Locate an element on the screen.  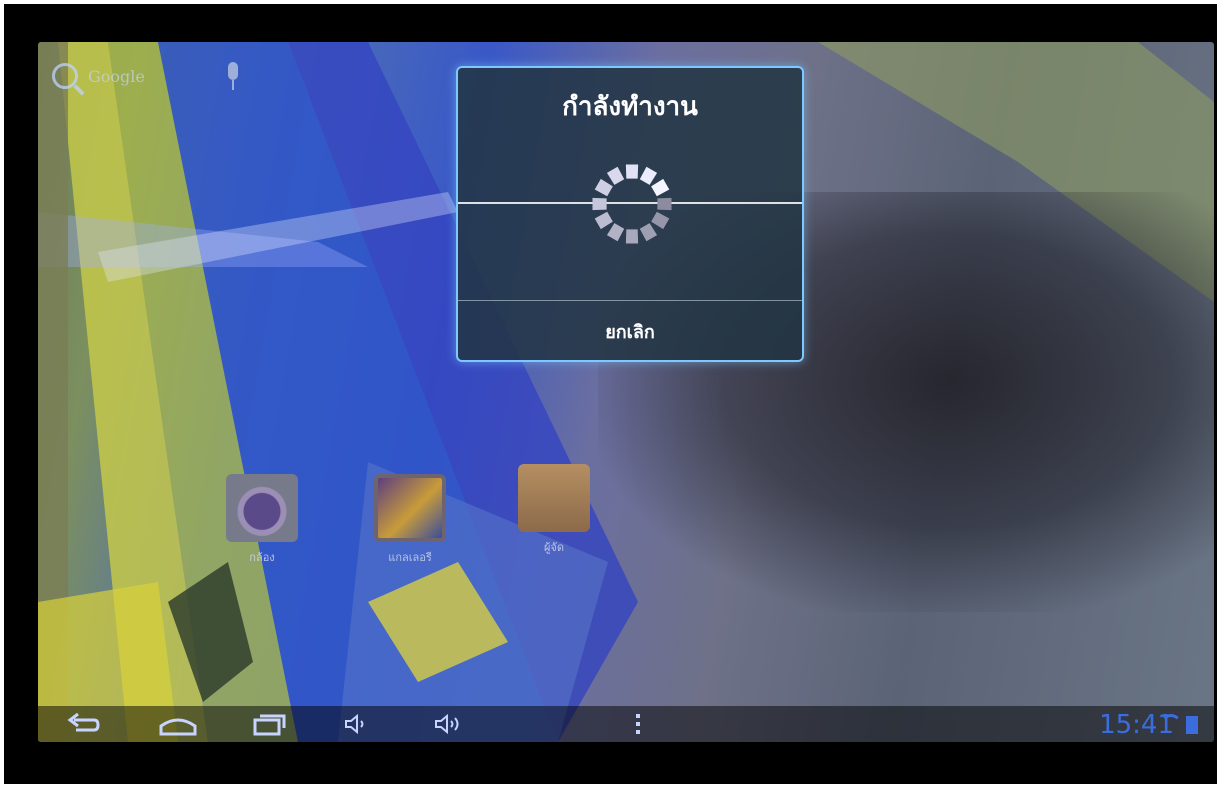
camera-icon is located at coordinates (262, 508).